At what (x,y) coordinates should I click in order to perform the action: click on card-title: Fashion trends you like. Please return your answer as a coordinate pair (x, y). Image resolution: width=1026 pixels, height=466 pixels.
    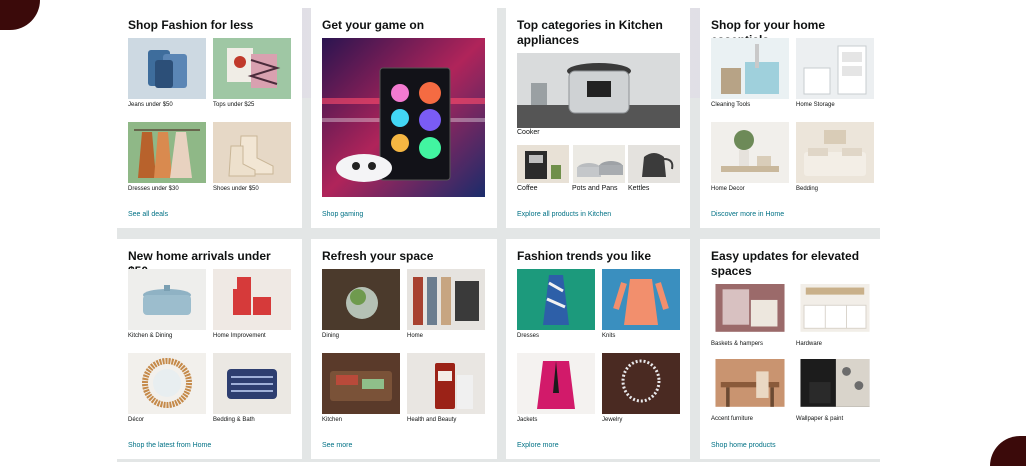
    Looking at the image, I should click on (584, 256).